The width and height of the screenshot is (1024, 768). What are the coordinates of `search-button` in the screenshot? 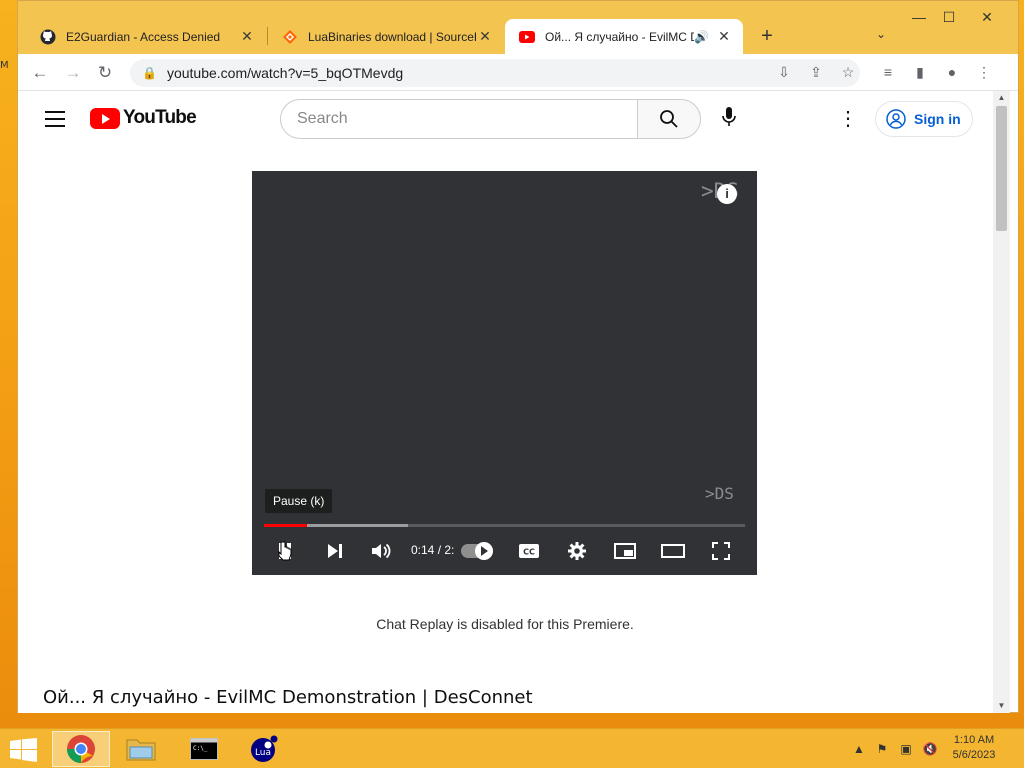 It's located at (669, 119).